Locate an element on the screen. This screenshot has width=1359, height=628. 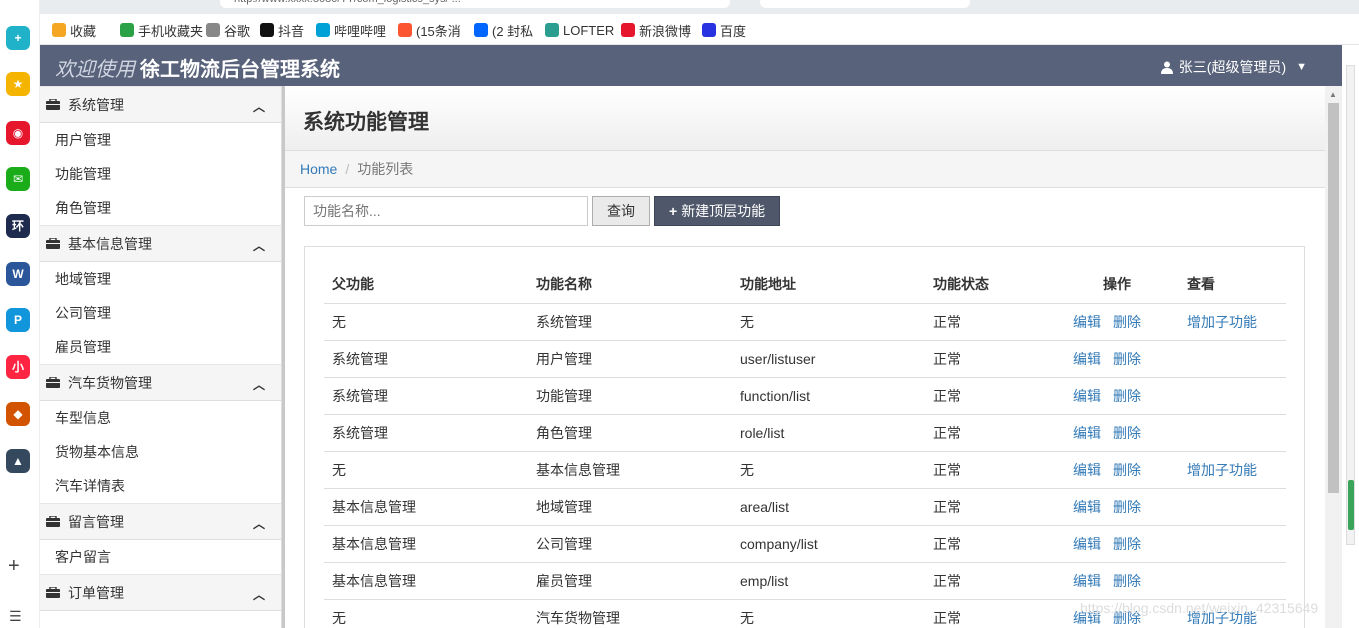
browser-page-scrollbar is located at coordinates (1350, 336).